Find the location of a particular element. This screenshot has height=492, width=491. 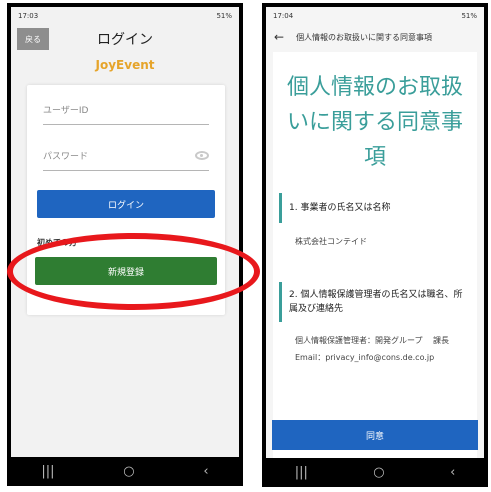

section-2: 2. 個人情報保護管理者の氏名又は職名、所属及び連絡先 is located at coordinates (374, 302).